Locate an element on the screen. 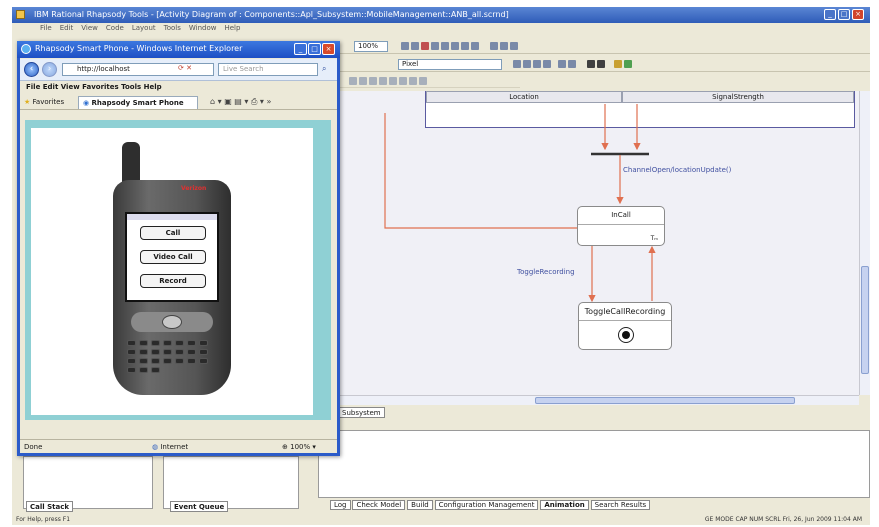  ie-menu-favorites: Favorites is located at coordinates (100, 87).